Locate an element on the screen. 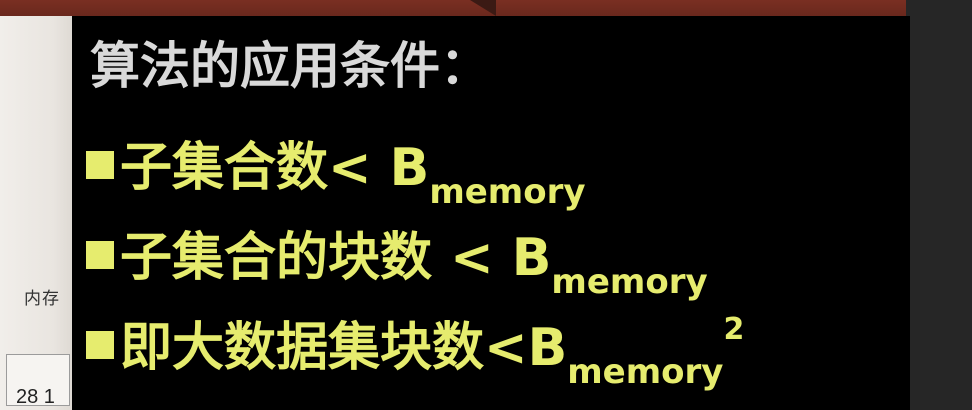 The height and width of the screenshot is (410, 972). condition-text: 子集合数< B is located at coordinates (275, 168).